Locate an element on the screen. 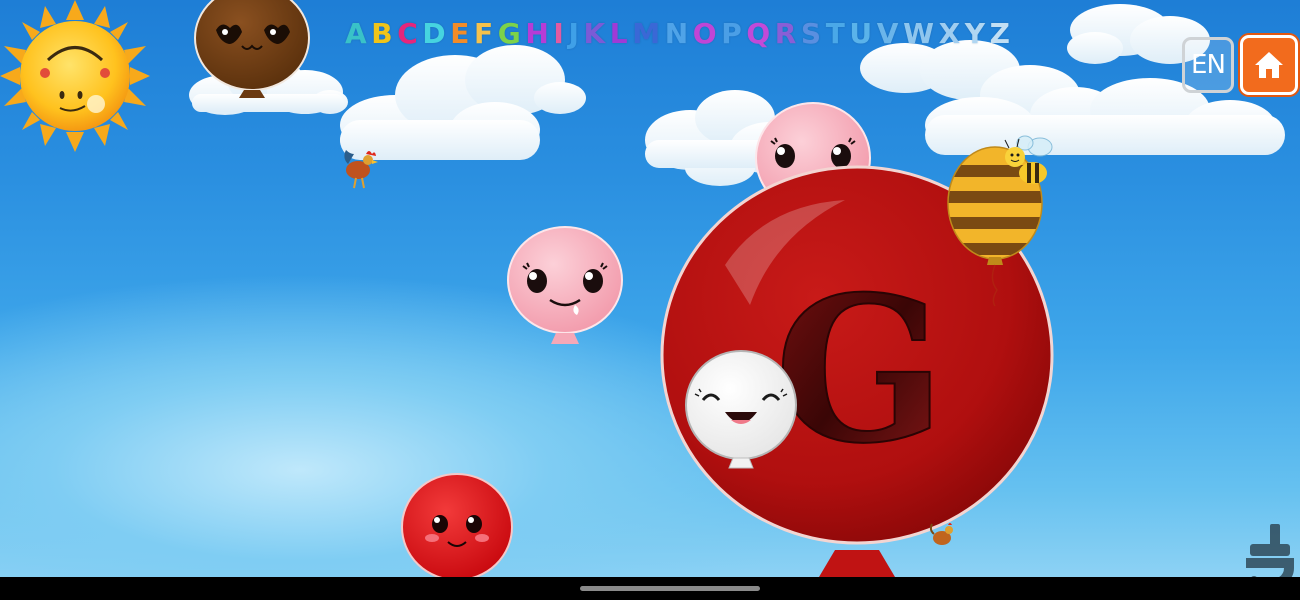  bee-balloon is located at coordinates (1002, 220).